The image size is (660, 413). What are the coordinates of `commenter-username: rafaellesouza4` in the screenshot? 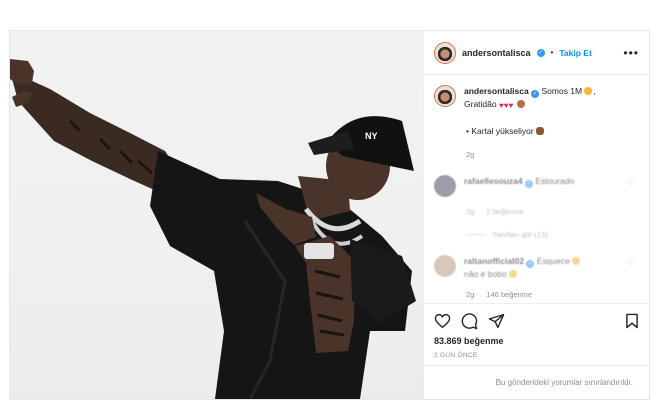 It's located at (493, 181).